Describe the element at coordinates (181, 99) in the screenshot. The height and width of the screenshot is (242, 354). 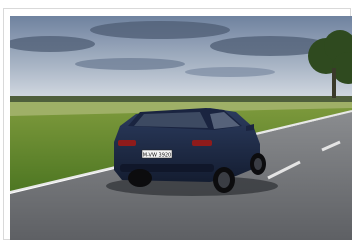
I see `distant-treeline` at that location.